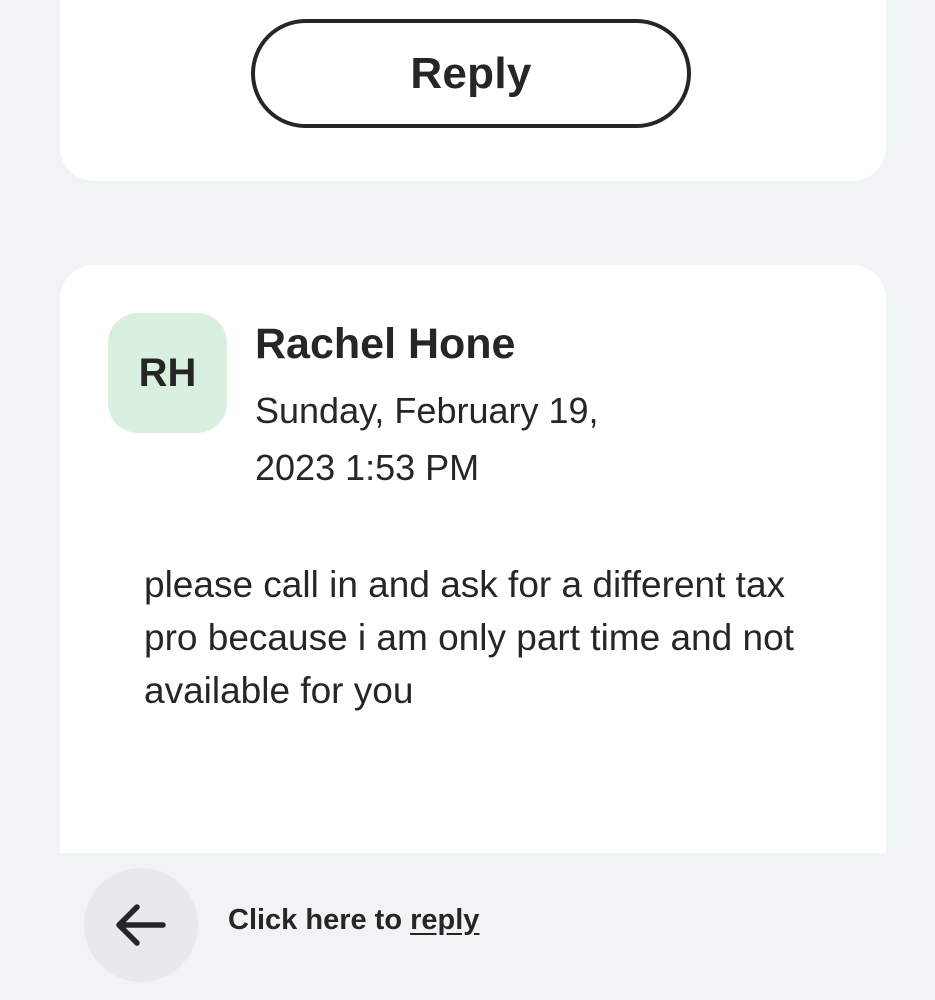 This screenshot has height=1000, width=935. Describe the element at coordinates (167, 373) in the screenshot. I see `avatar: RH` at that location.